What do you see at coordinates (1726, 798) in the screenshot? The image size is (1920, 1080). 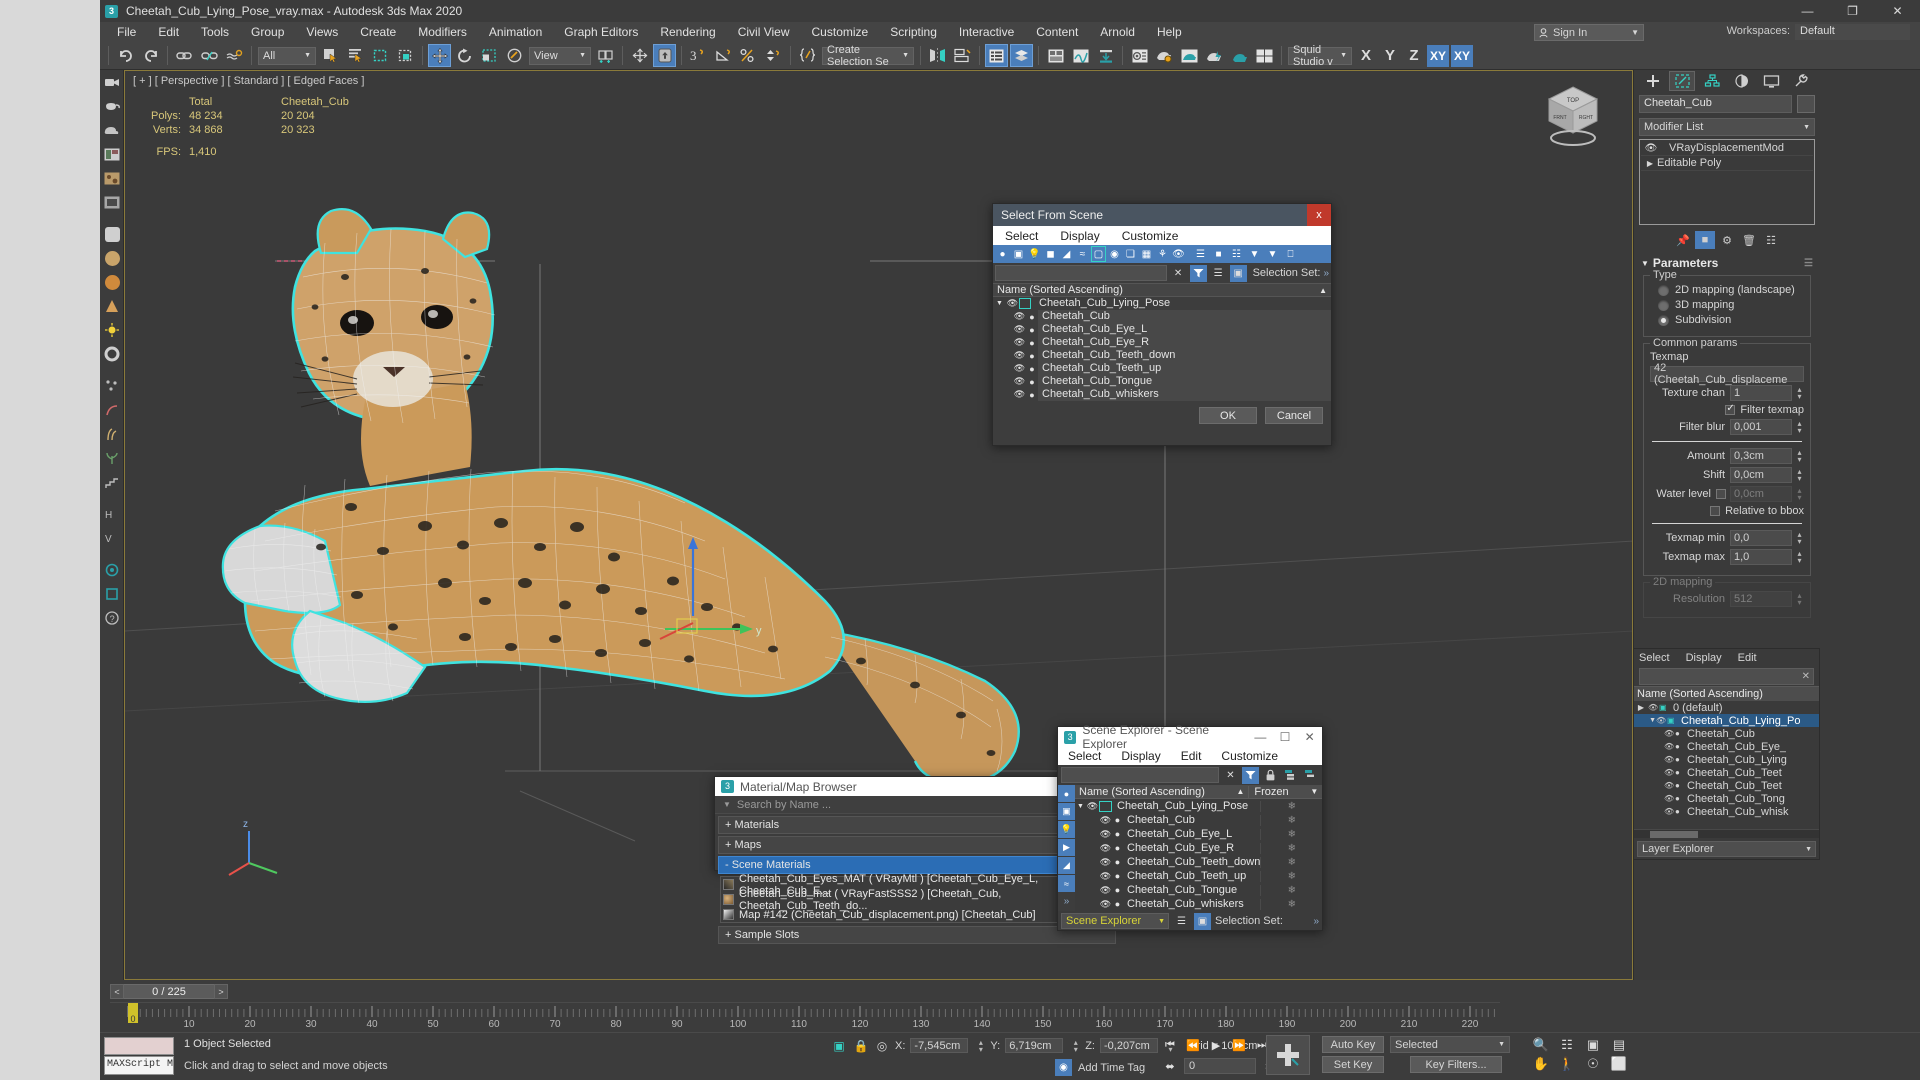 I see `object-row: 👁 ● Cheetah_Cub_Tong` at bounding box center [1726, 798].